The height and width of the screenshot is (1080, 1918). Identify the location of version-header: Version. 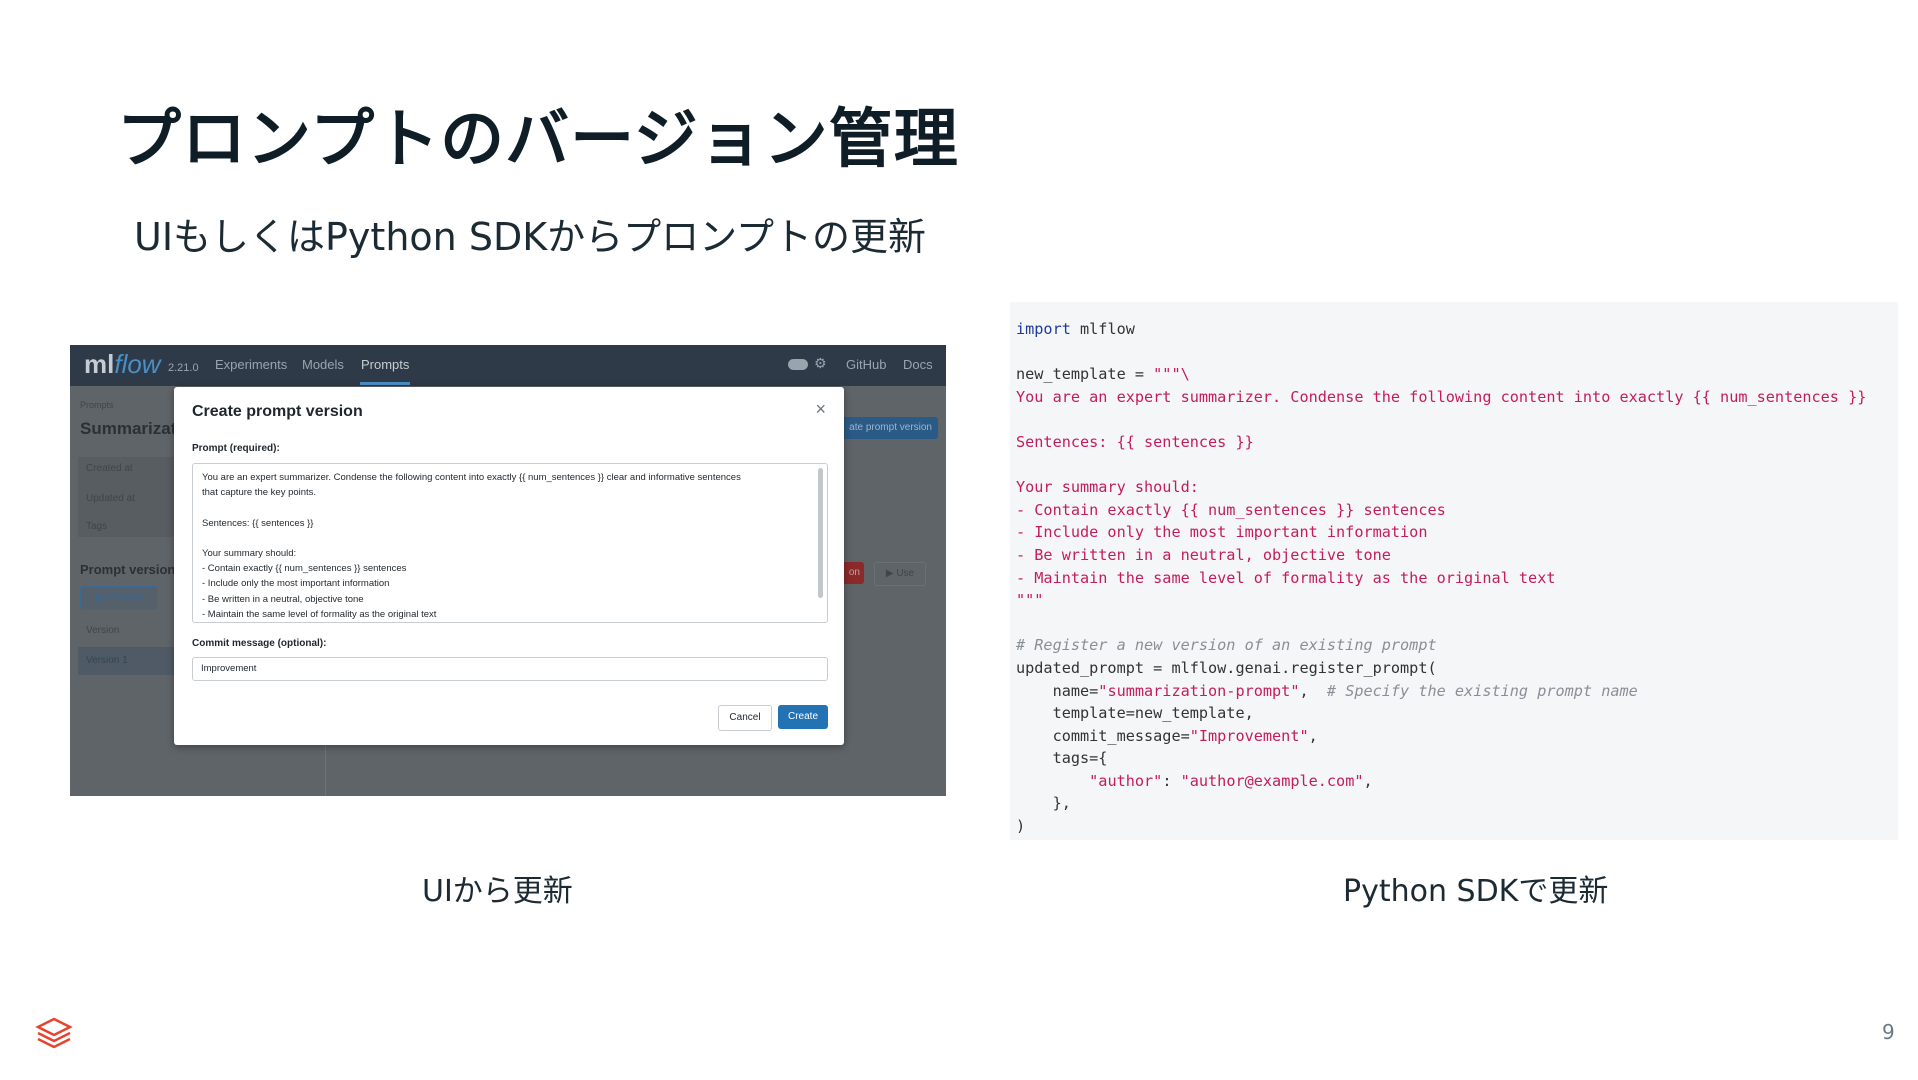
(103, 630).